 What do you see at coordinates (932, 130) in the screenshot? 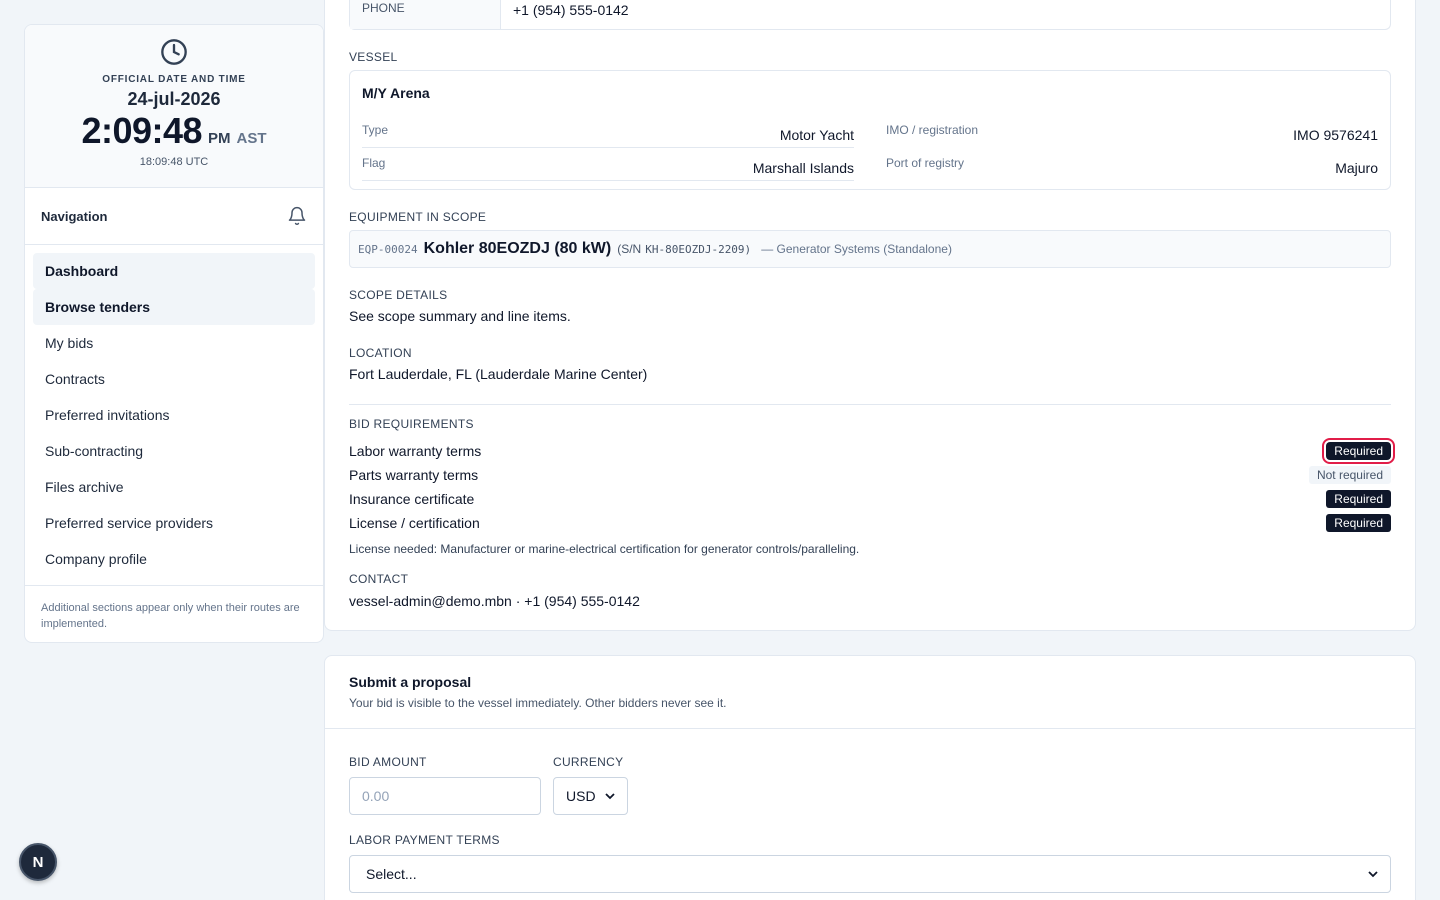
I see `vessel-imo-label: IMO / registration` at bounding box center [932, 130].